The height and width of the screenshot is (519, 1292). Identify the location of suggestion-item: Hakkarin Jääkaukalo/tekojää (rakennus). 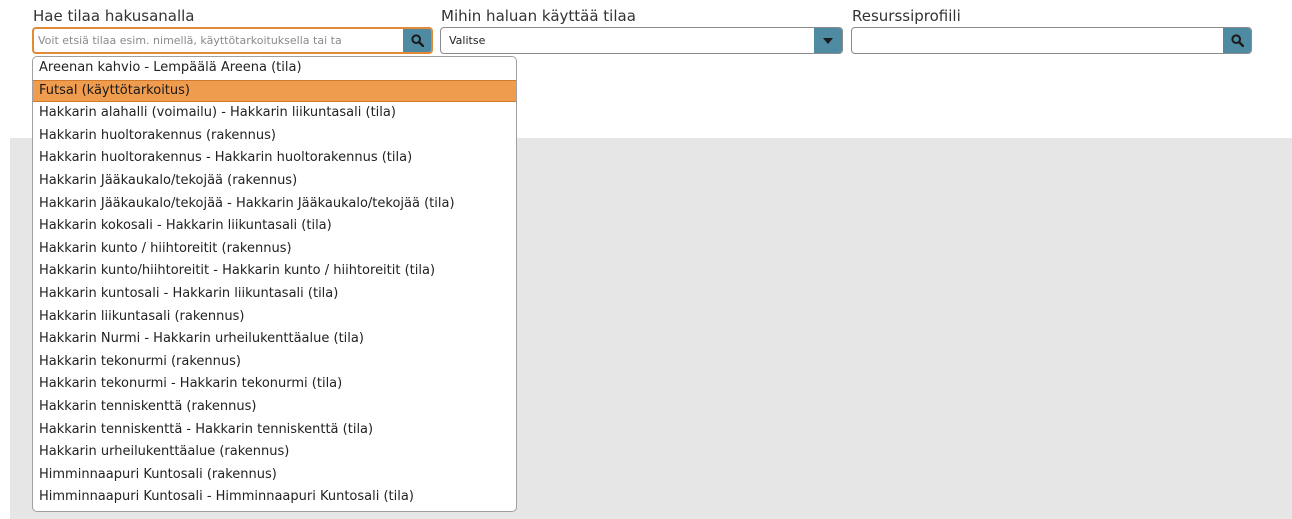
(274, 181).